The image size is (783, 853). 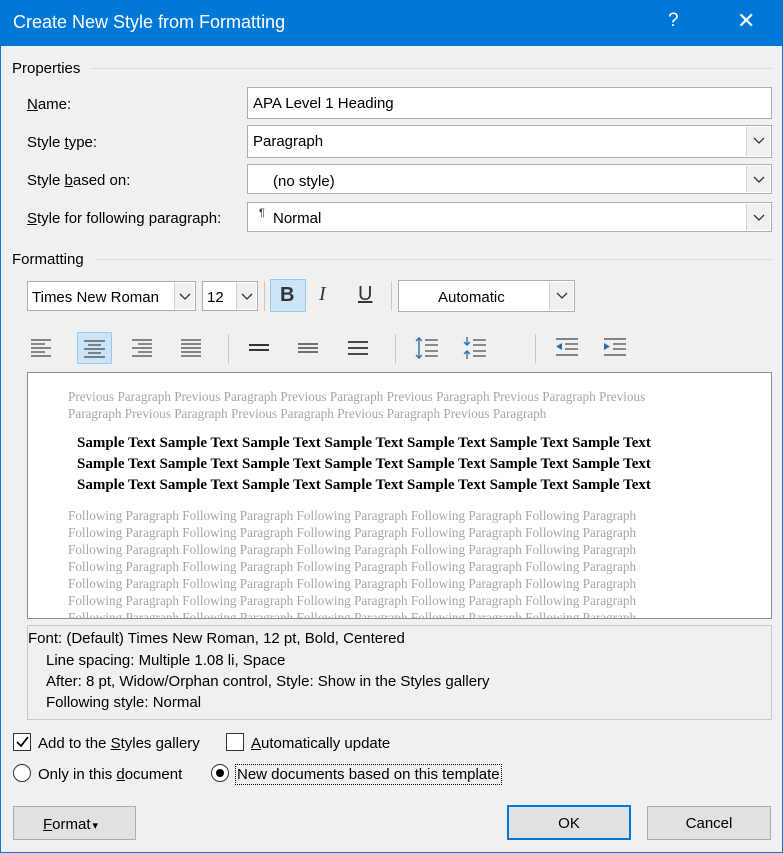 What do you see at coordinates (49, 104) in the screenshot?
I see `name-label: Name:` at bounding box center [49, 104].